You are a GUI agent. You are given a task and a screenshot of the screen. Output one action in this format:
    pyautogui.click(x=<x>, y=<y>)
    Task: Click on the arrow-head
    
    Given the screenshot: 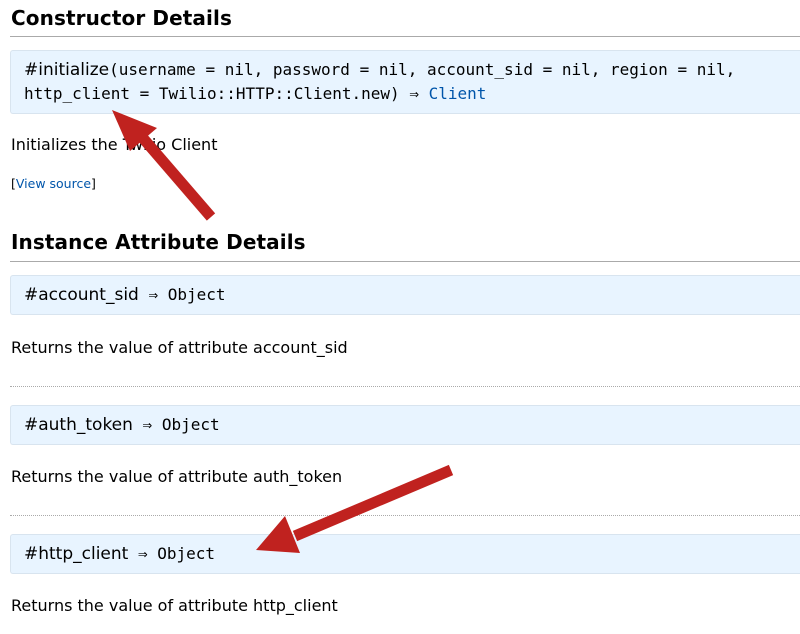 What is the action you would take?
    pyautogui.click(x=278, y=534)
    